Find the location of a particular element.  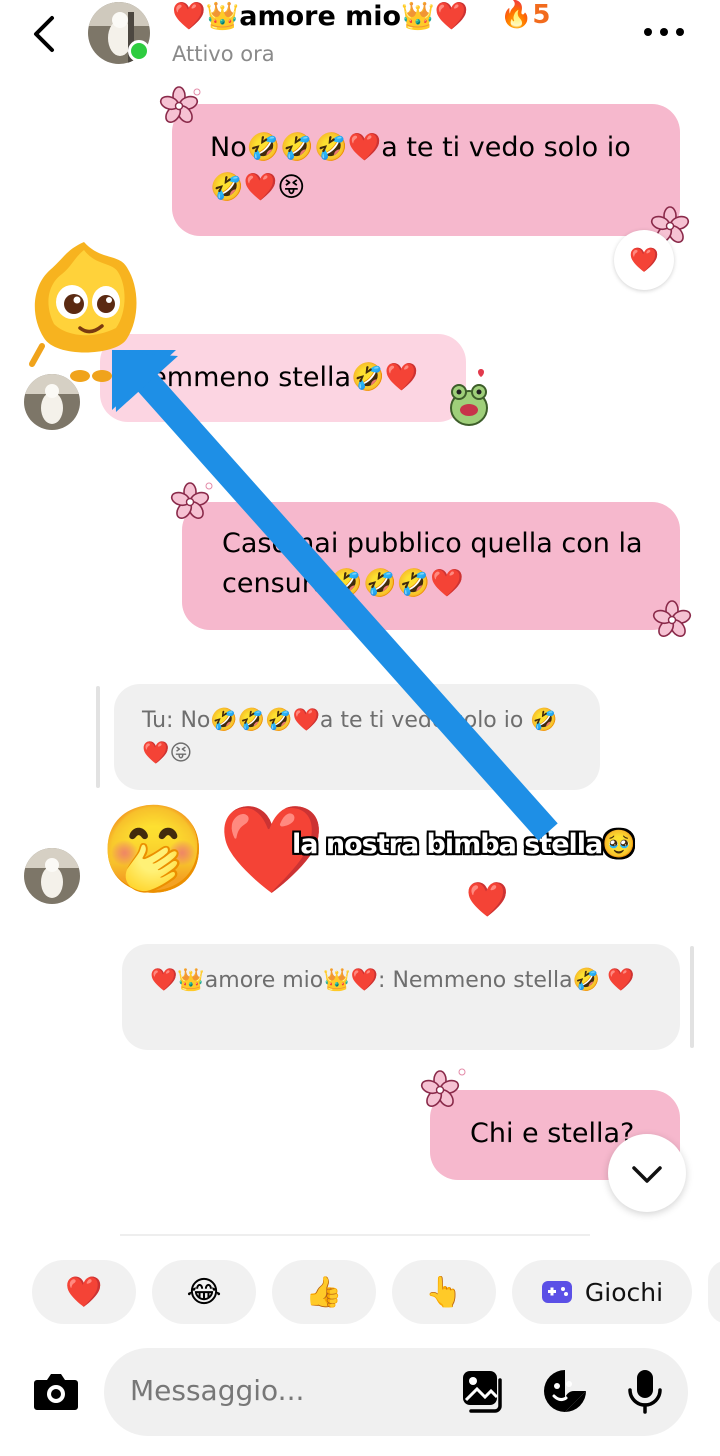

quick-reaction-pointing: 👆 is located at coordinates (444, 1292).